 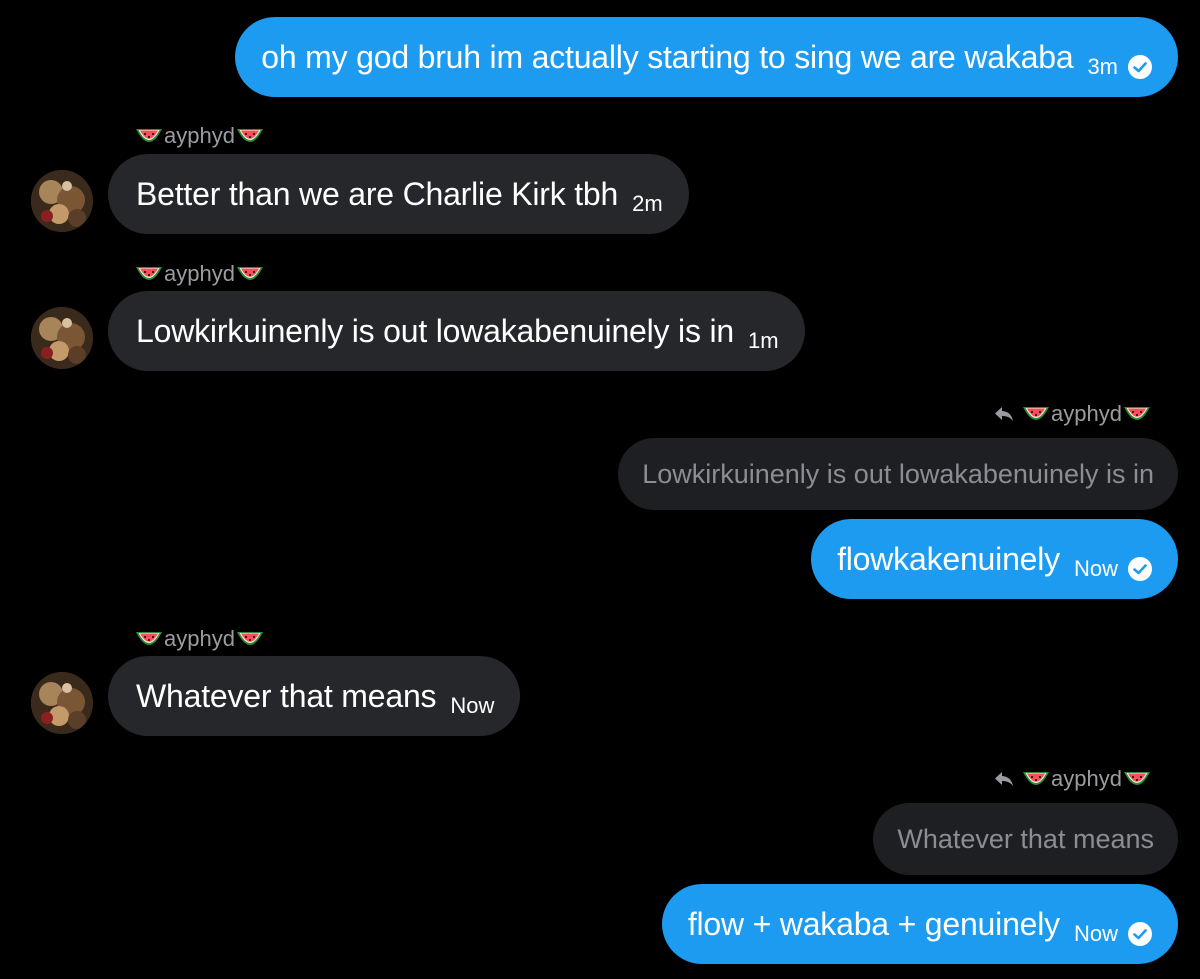 I want to click on quoted-message-bubble: Whatever that means, so click(x=1025, y=839).